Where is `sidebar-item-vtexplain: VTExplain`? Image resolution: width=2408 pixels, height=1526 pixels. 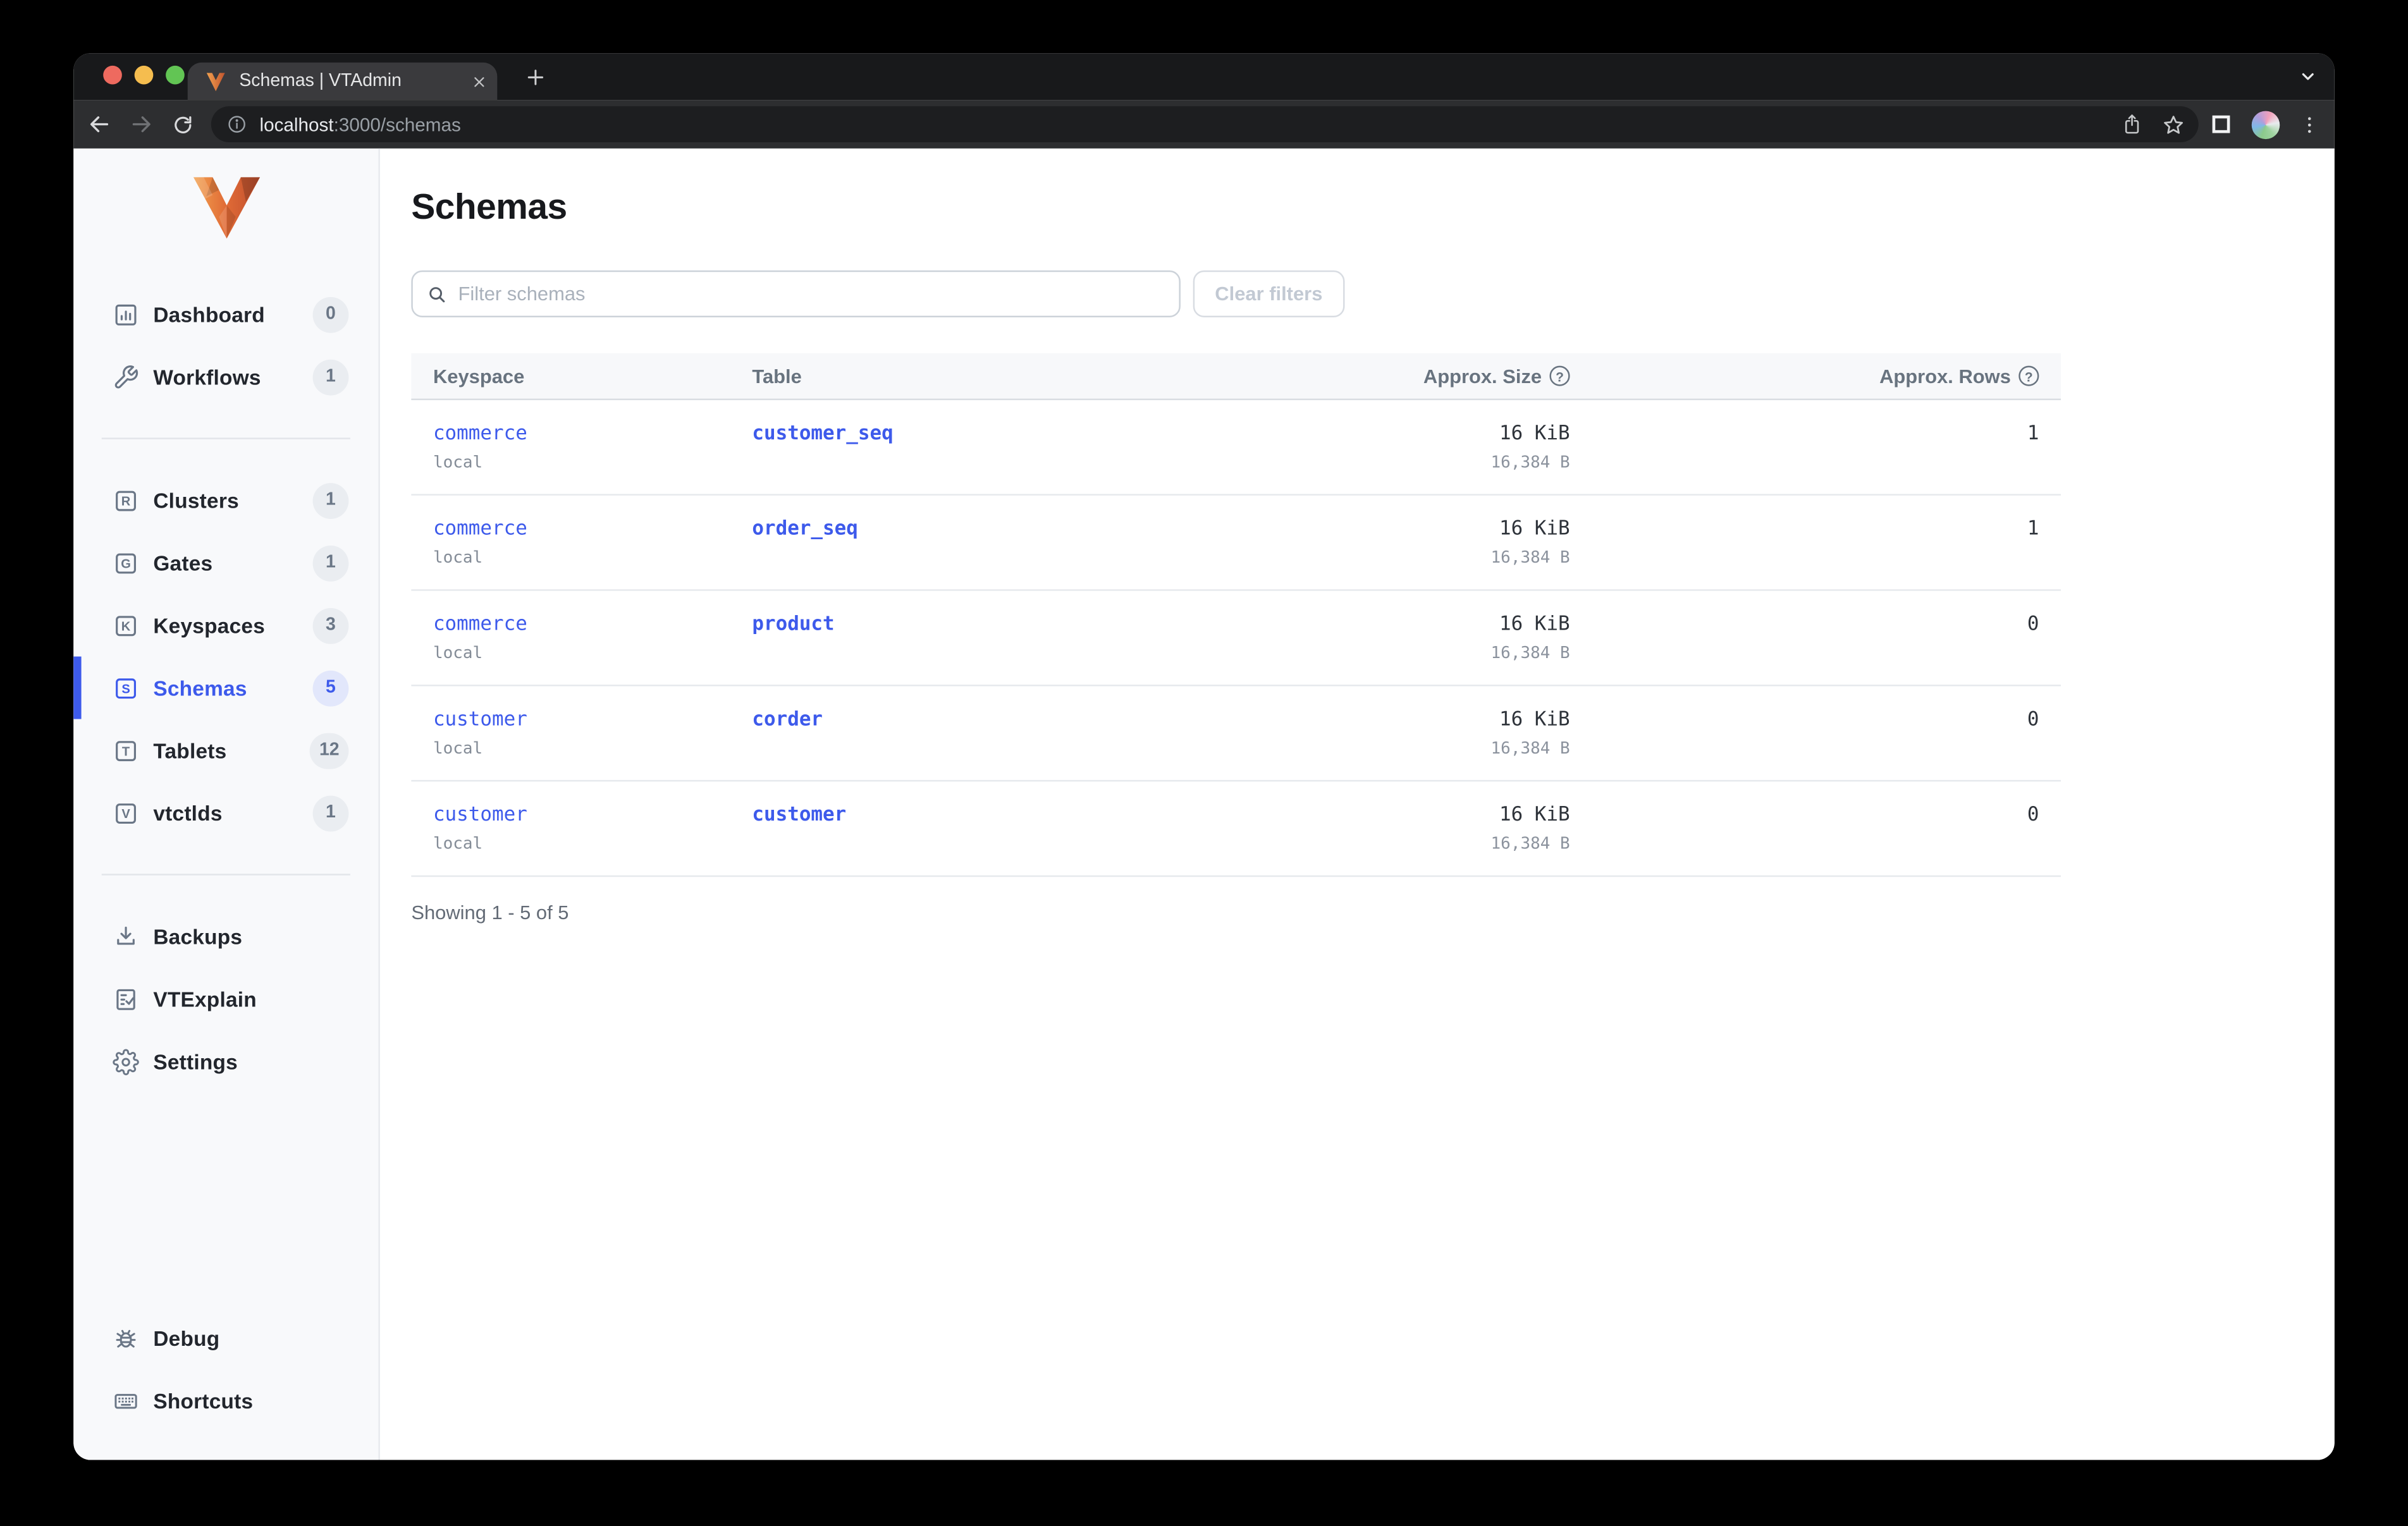 sidebar-item-vtexplain: VTExplain is located at coordinates (225, 999).